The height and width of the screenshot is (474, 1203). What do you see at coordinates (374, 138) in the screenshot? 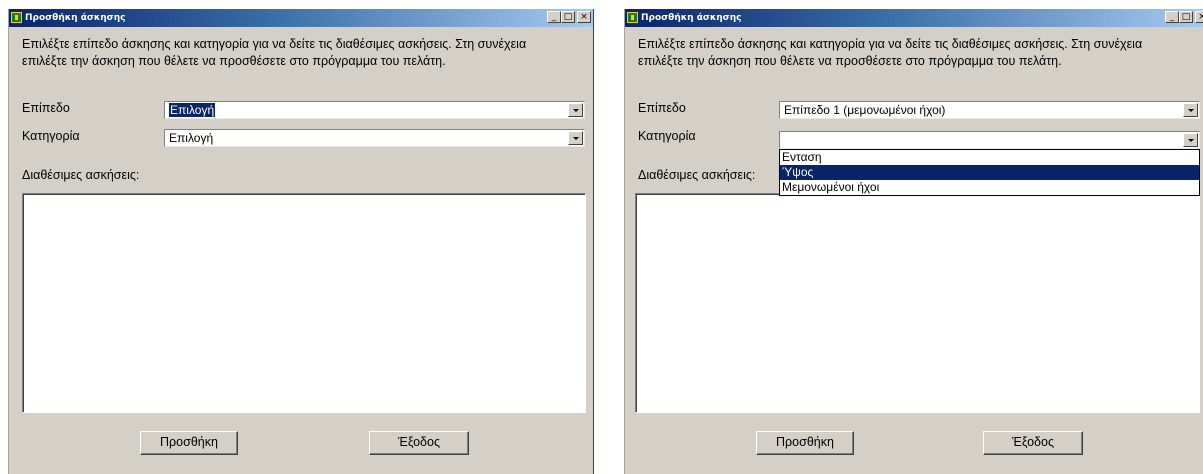
I see `category-combobox: Επιλογή` at bounding box center [374, 138].